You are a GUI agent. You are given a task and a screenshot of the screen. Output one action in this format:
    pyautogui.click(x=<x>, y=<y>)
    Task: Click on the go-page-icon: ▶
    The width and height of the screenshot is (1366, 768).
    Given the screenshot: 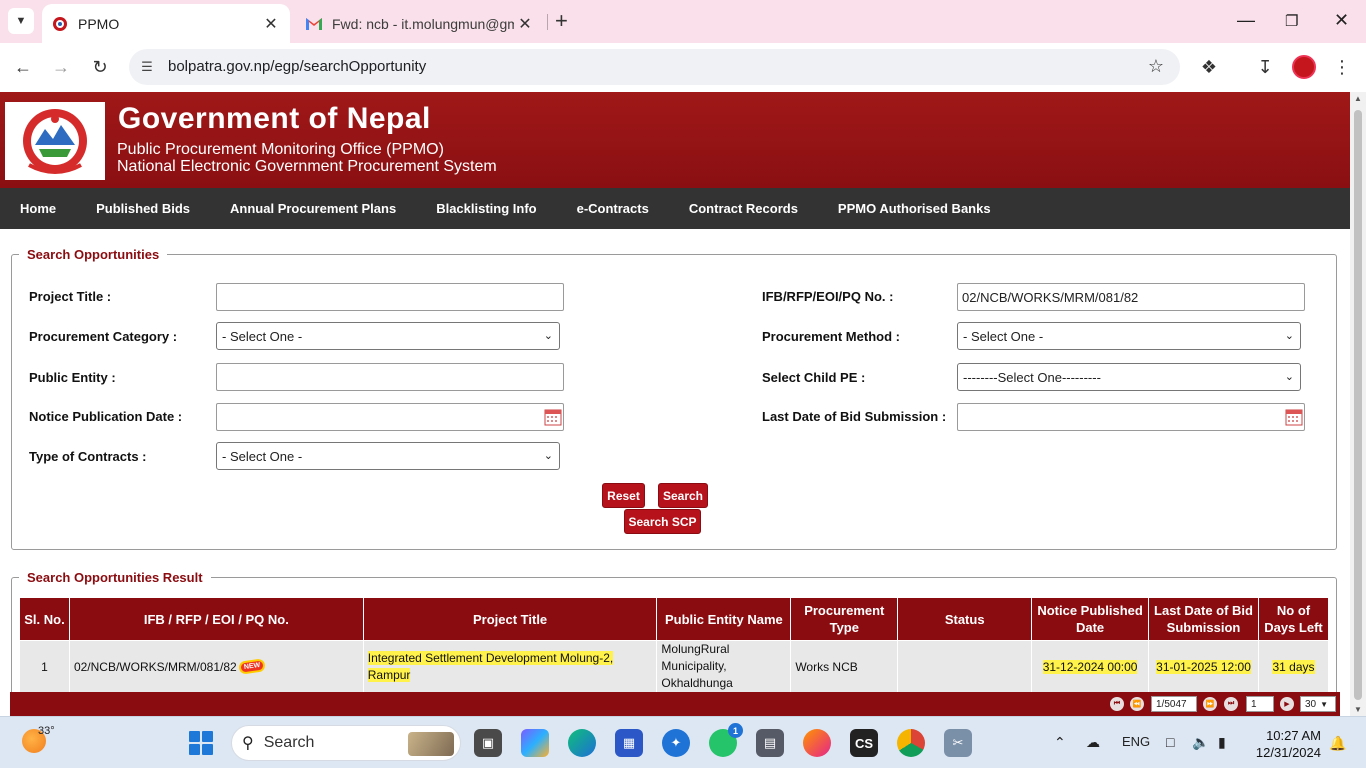 What is the action you would take?
    pyautogui.click(x=1287, y=704)
    